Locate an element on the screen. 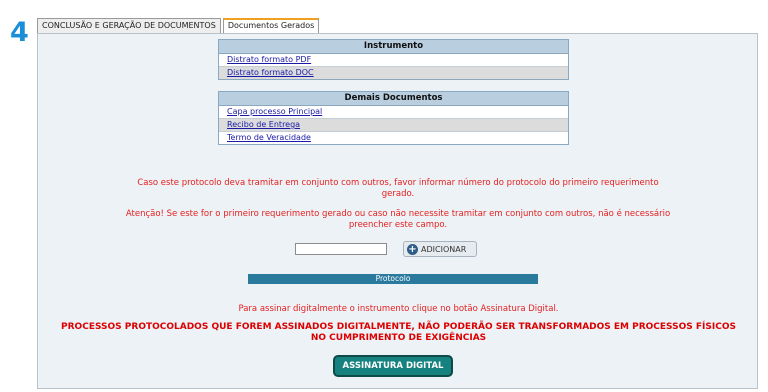 The width and height of the screenshot is (768, 392). warning-line-2: NO CUMPRIMENTO DE EXIGÊNCIAS is located at coordinates (398, 338).